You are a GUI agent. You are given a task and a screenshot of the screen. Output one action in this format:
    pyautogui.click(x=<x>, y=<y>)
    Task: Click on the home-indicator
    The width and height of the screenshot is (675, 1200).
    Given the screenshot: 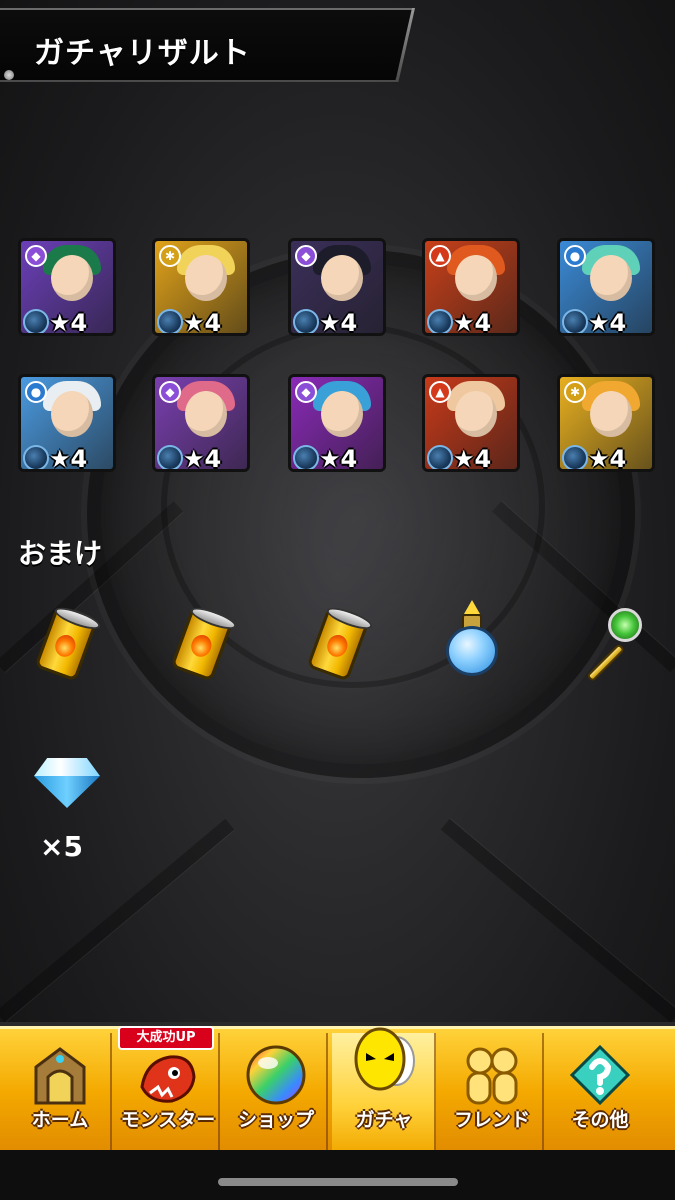 What is the action you would take?
    pyautogui.click(x=338, y=1182)
    